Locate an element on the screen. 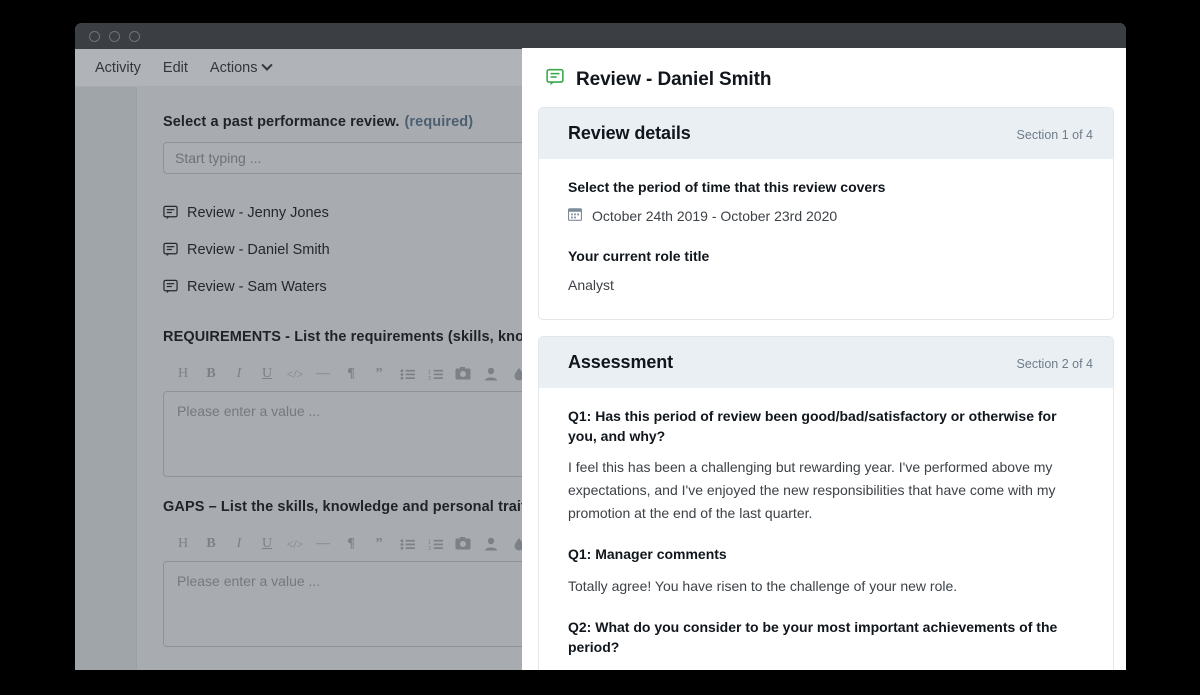 Image resolution: width=1200 pixels, height=695 pixels. answer-role-title: Analyst is located at coordinates (591, 284).